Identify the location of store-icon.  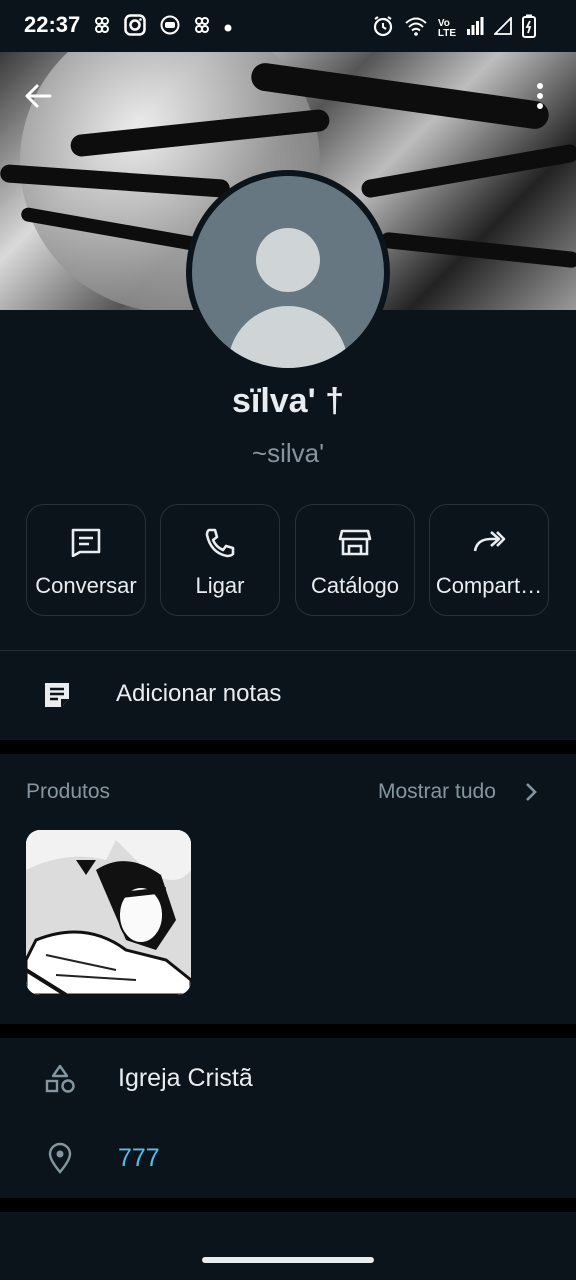
(355, 542).